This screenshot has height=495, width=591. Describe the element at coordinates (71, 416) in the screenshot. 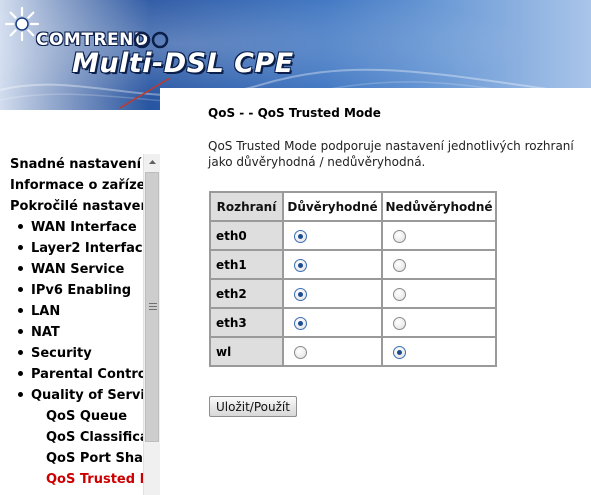

I see `sidebar-item-qos-queue: QoS Queue` at that location.